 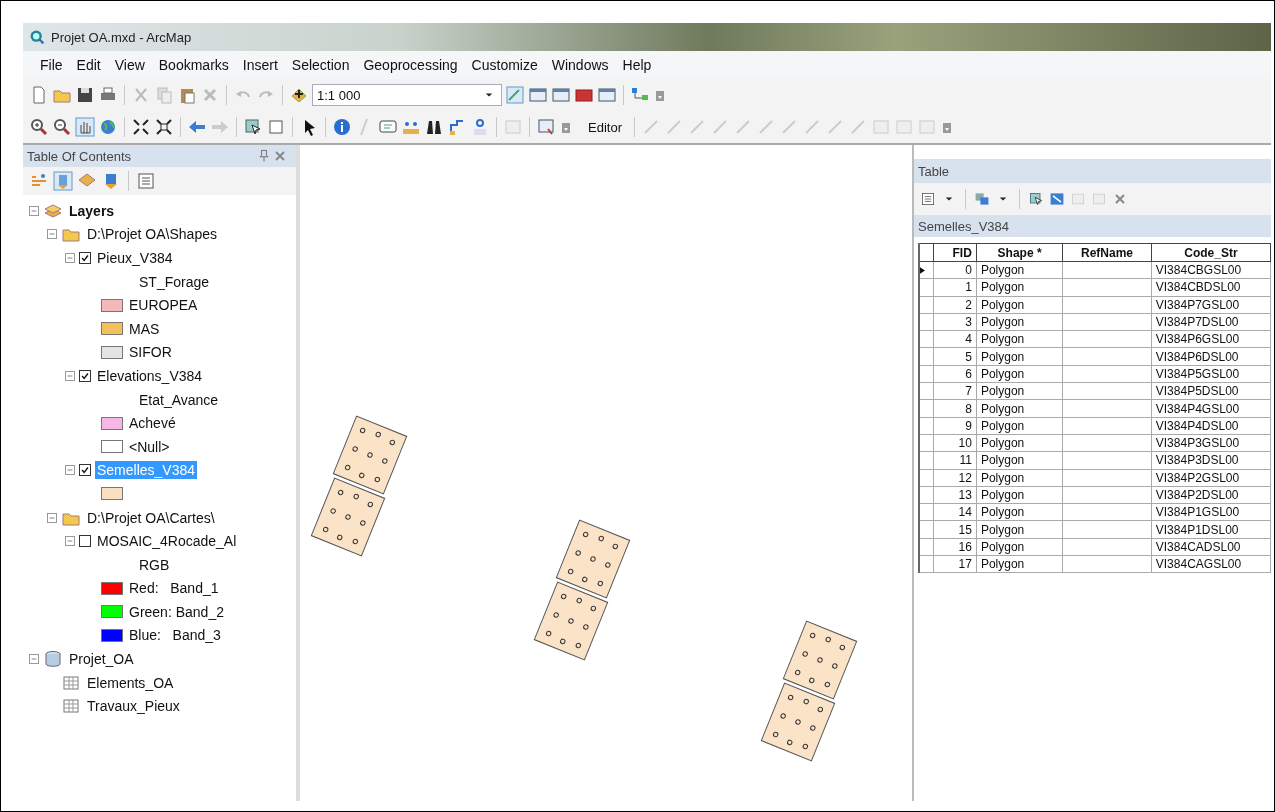 What do you see at coordinates (53, 659) in the screenshot?
I see `database-icon` at bounding box center [53, 659].